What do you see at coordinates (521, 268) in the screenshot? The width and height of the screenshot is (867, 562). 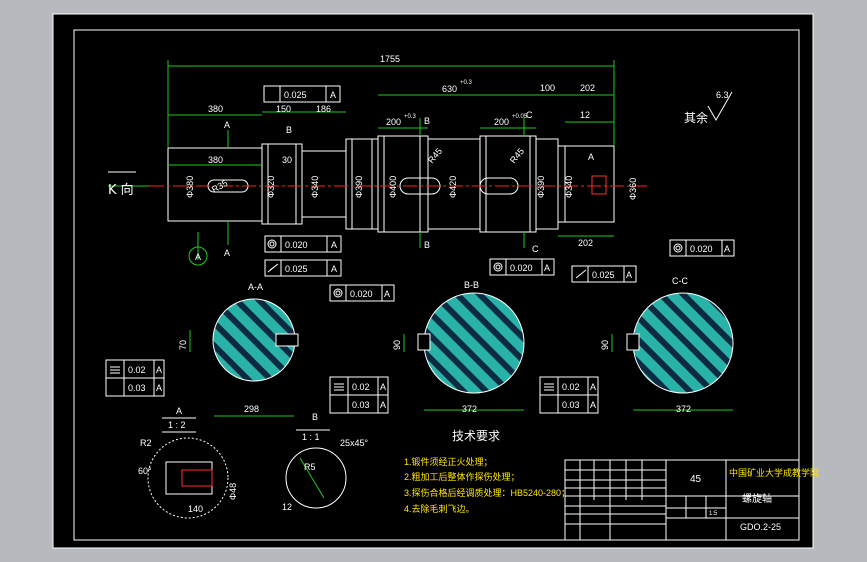 I see `tol-value-5: 0.020` at bounding box center [521, 268].